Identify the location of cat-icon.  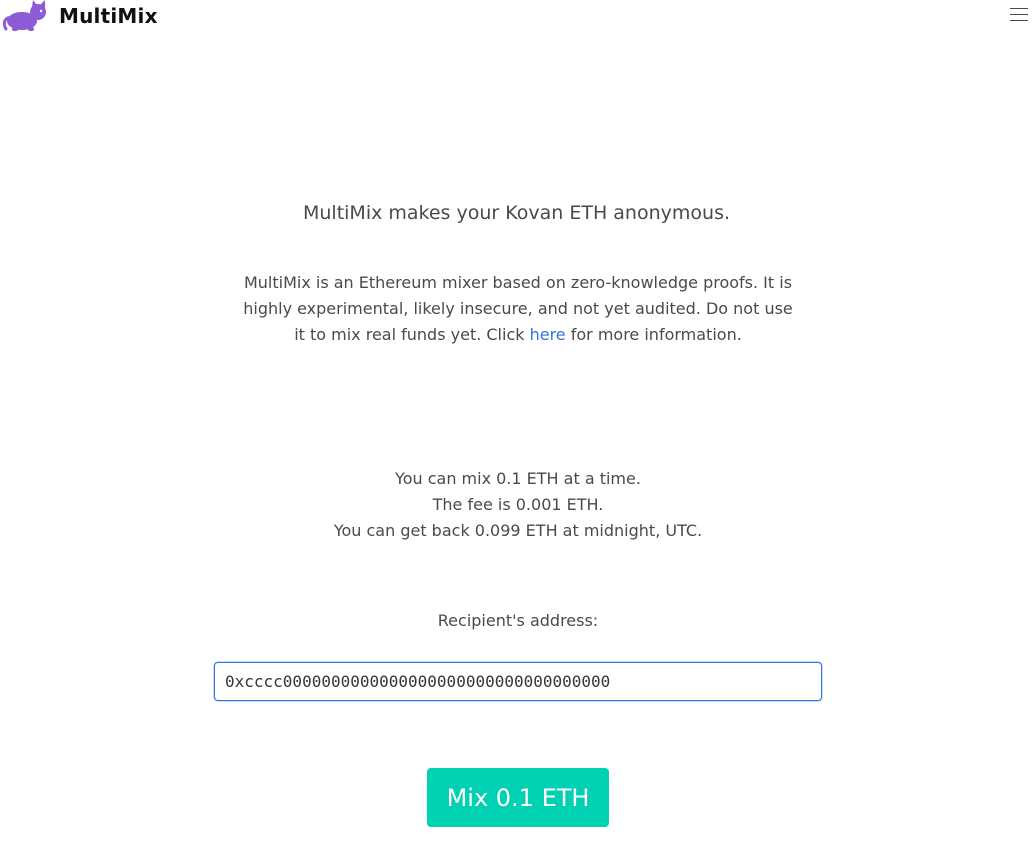
(24, 15).